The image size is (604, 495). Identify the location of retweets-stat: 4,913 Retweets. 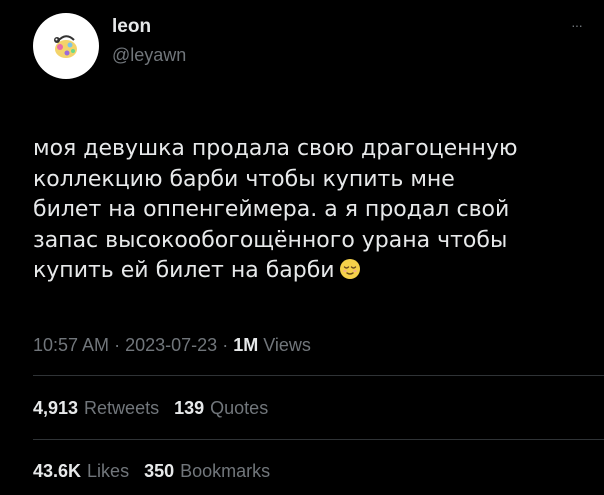
(98, 408).